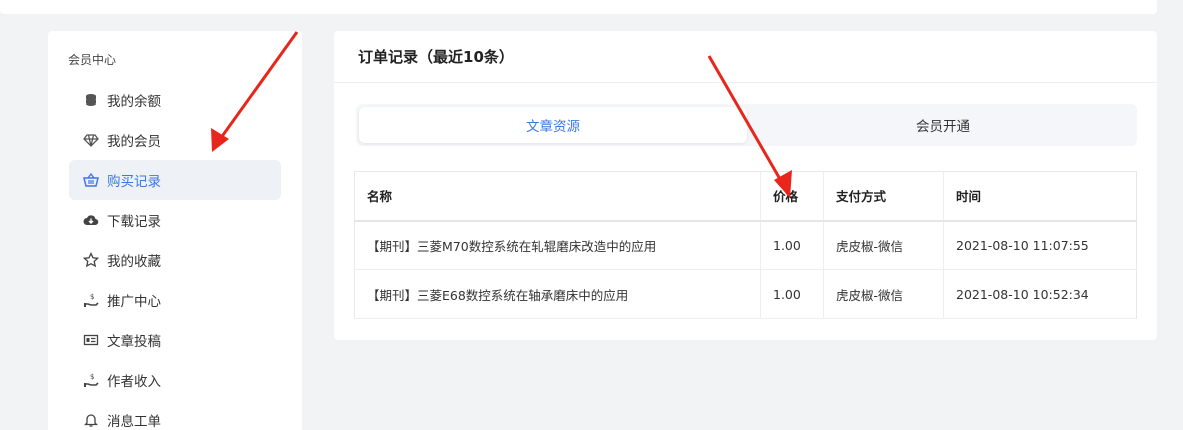 The image size is (1183, 430). What do you see at coordinates (91, 140) in the screenshot?
I see `diamond-icon` at bounding box center [91, 140].